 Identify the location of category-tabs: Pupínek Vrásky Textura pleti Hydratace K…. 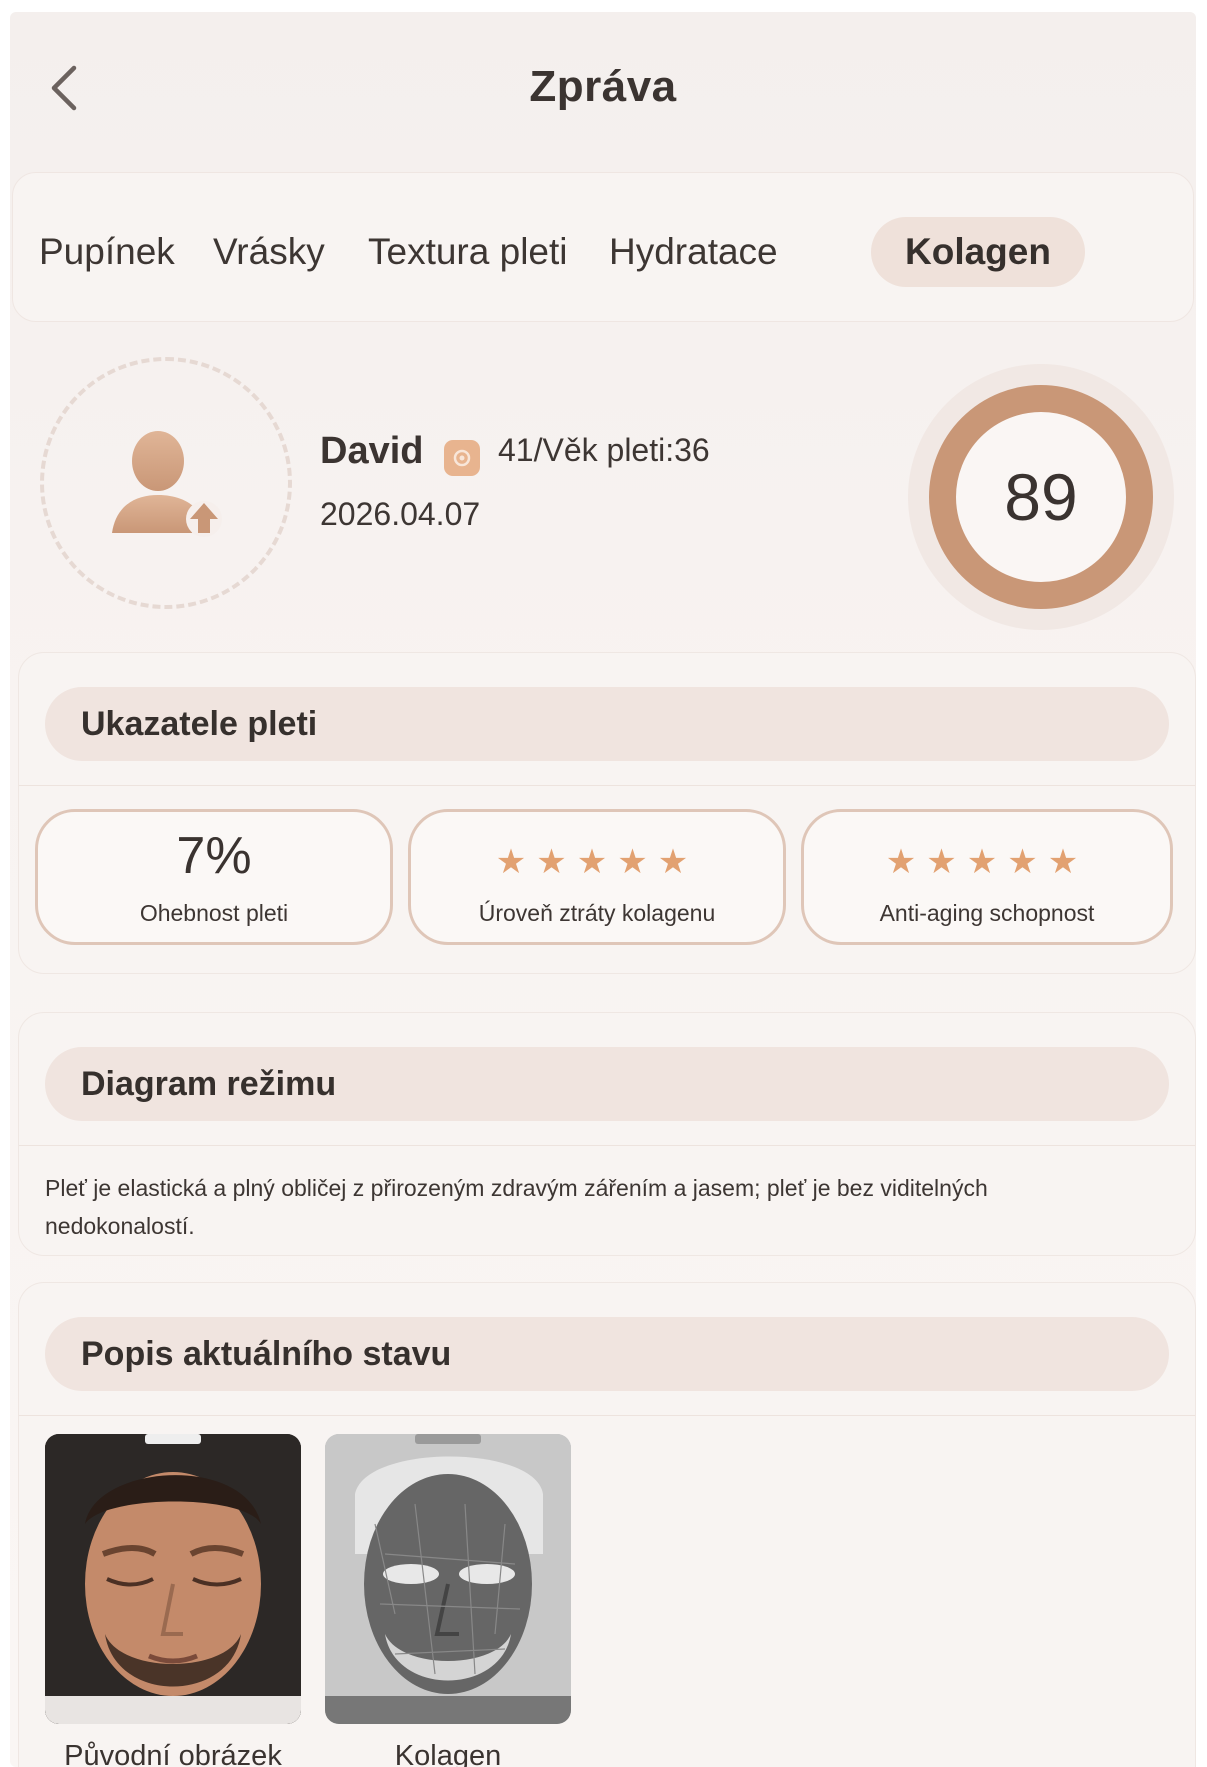
(603, 247).